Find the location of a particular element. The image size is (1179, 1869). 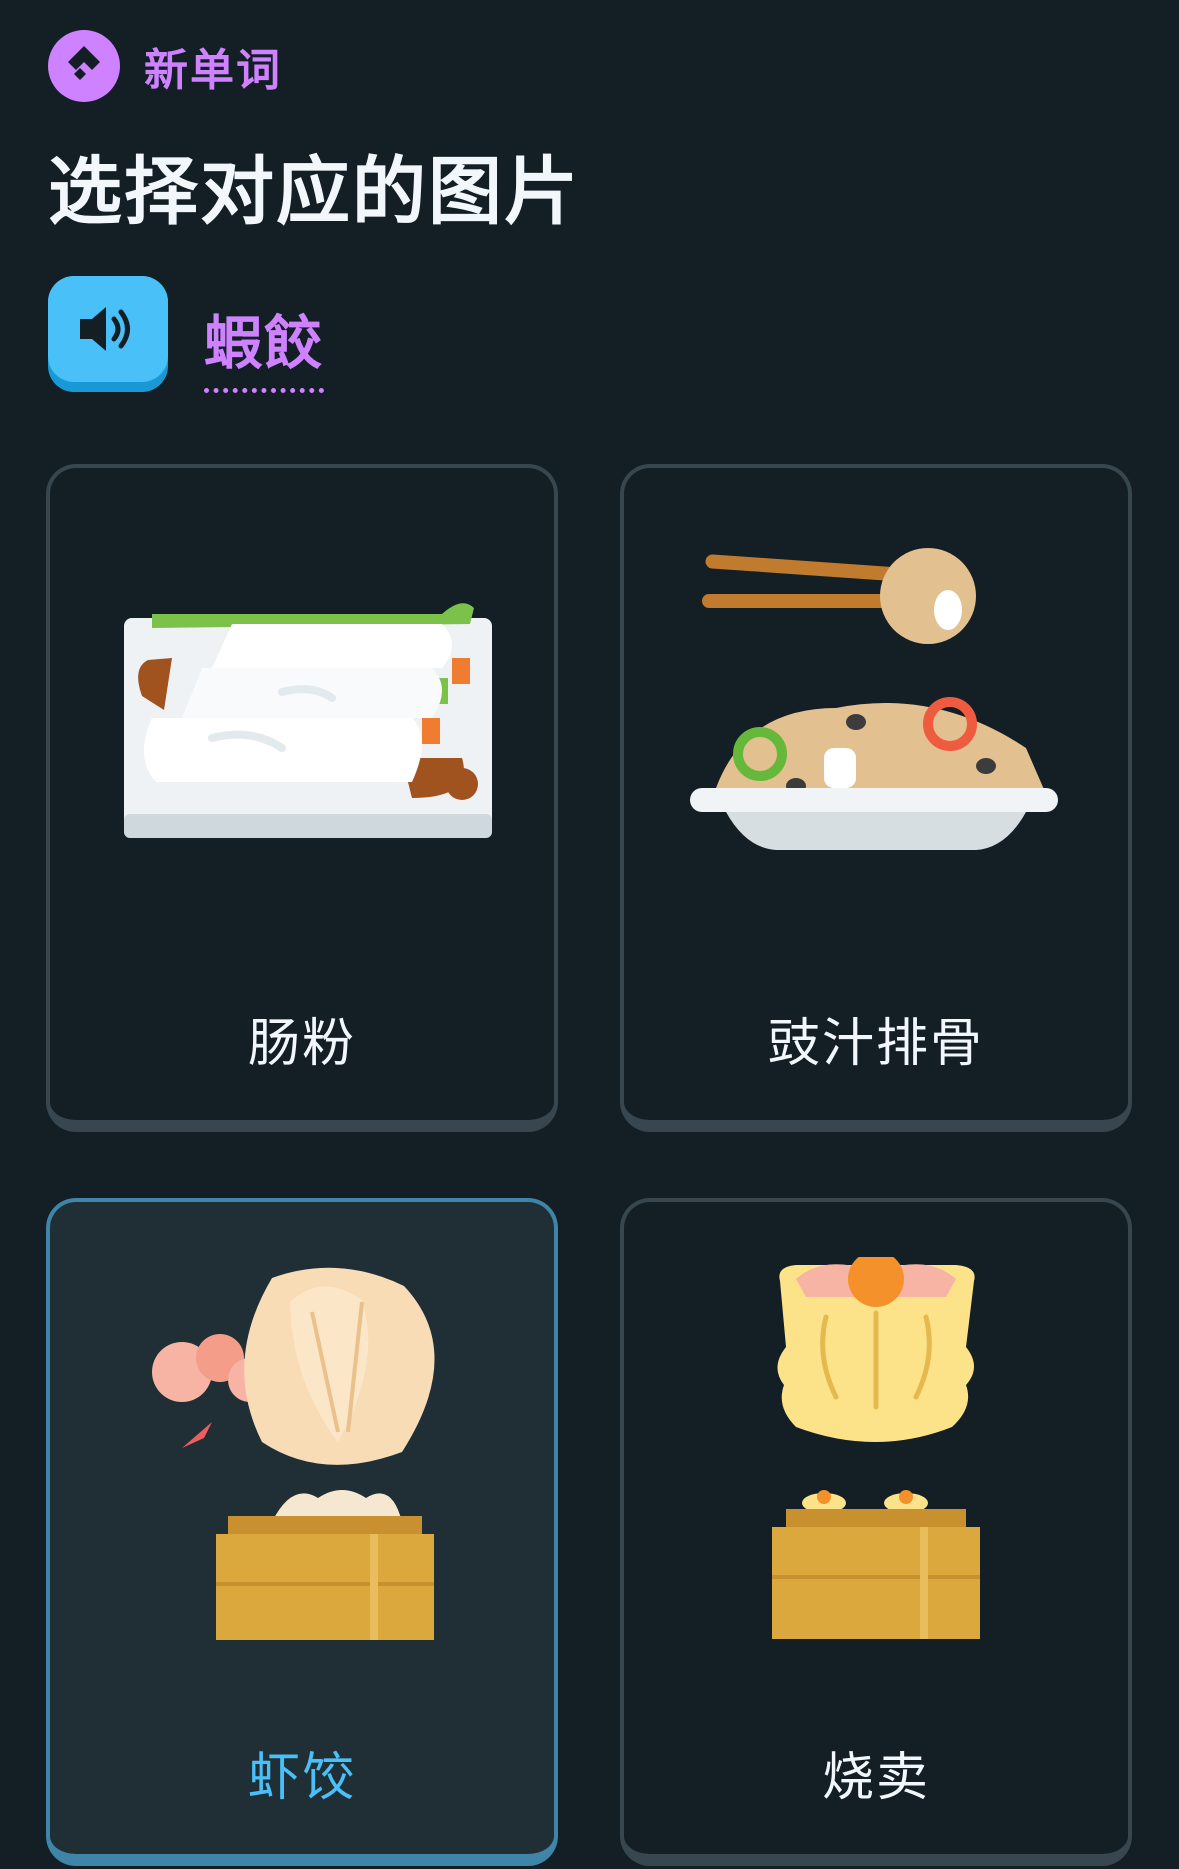

speaker-icon is located at coordinates (105, 329).